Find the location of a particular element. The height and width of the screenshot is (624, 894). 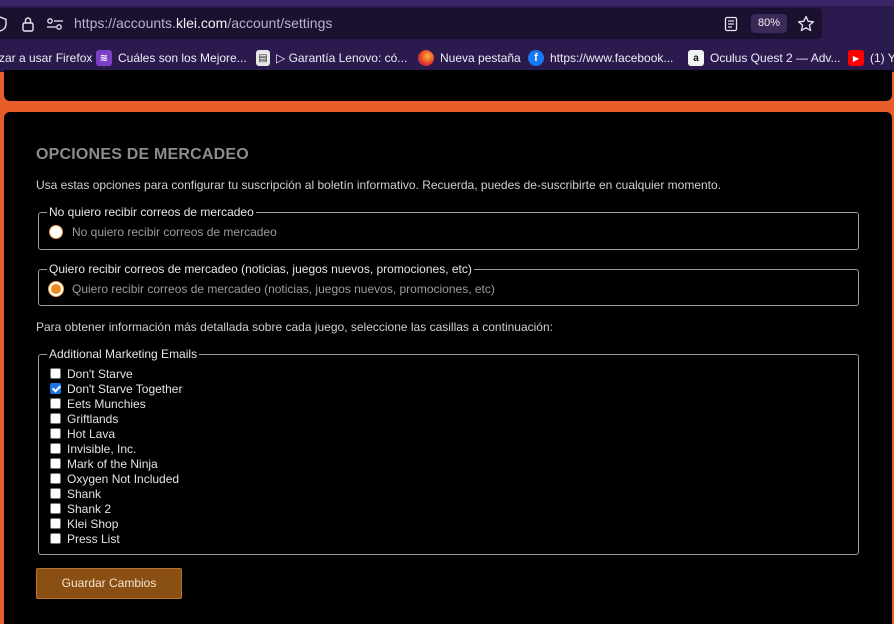

opt-out-option: No quiero recibir correos de mercadeo is located at coordinates (163, 232).